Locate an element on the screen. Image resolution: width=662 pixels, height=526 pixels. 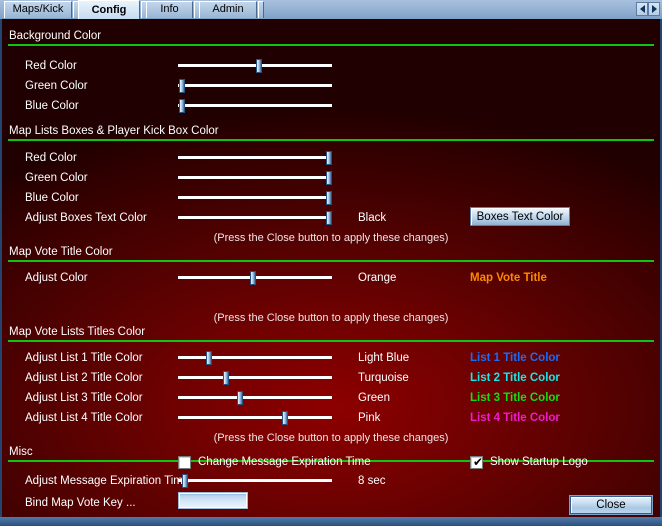
chevron-right-icon is located at coordinates (654, 9).